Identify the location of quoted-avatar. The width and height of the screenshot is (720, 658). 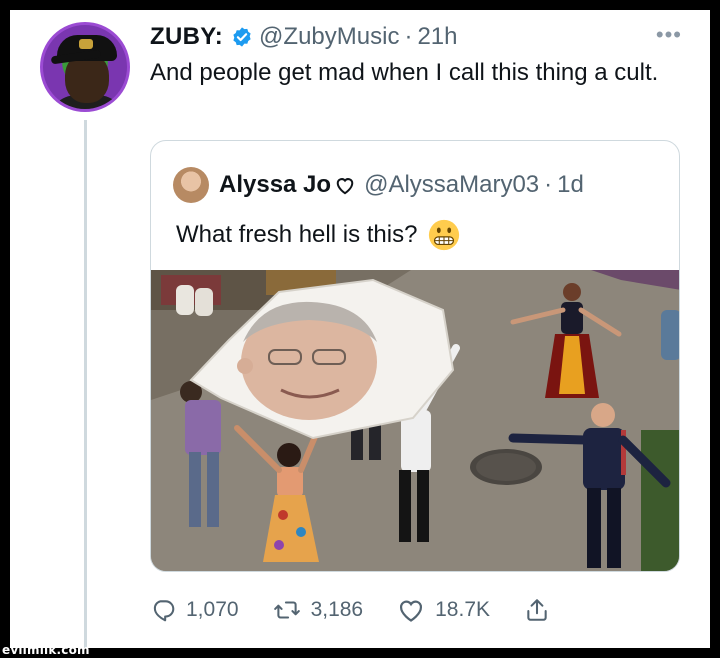
(191, 185).